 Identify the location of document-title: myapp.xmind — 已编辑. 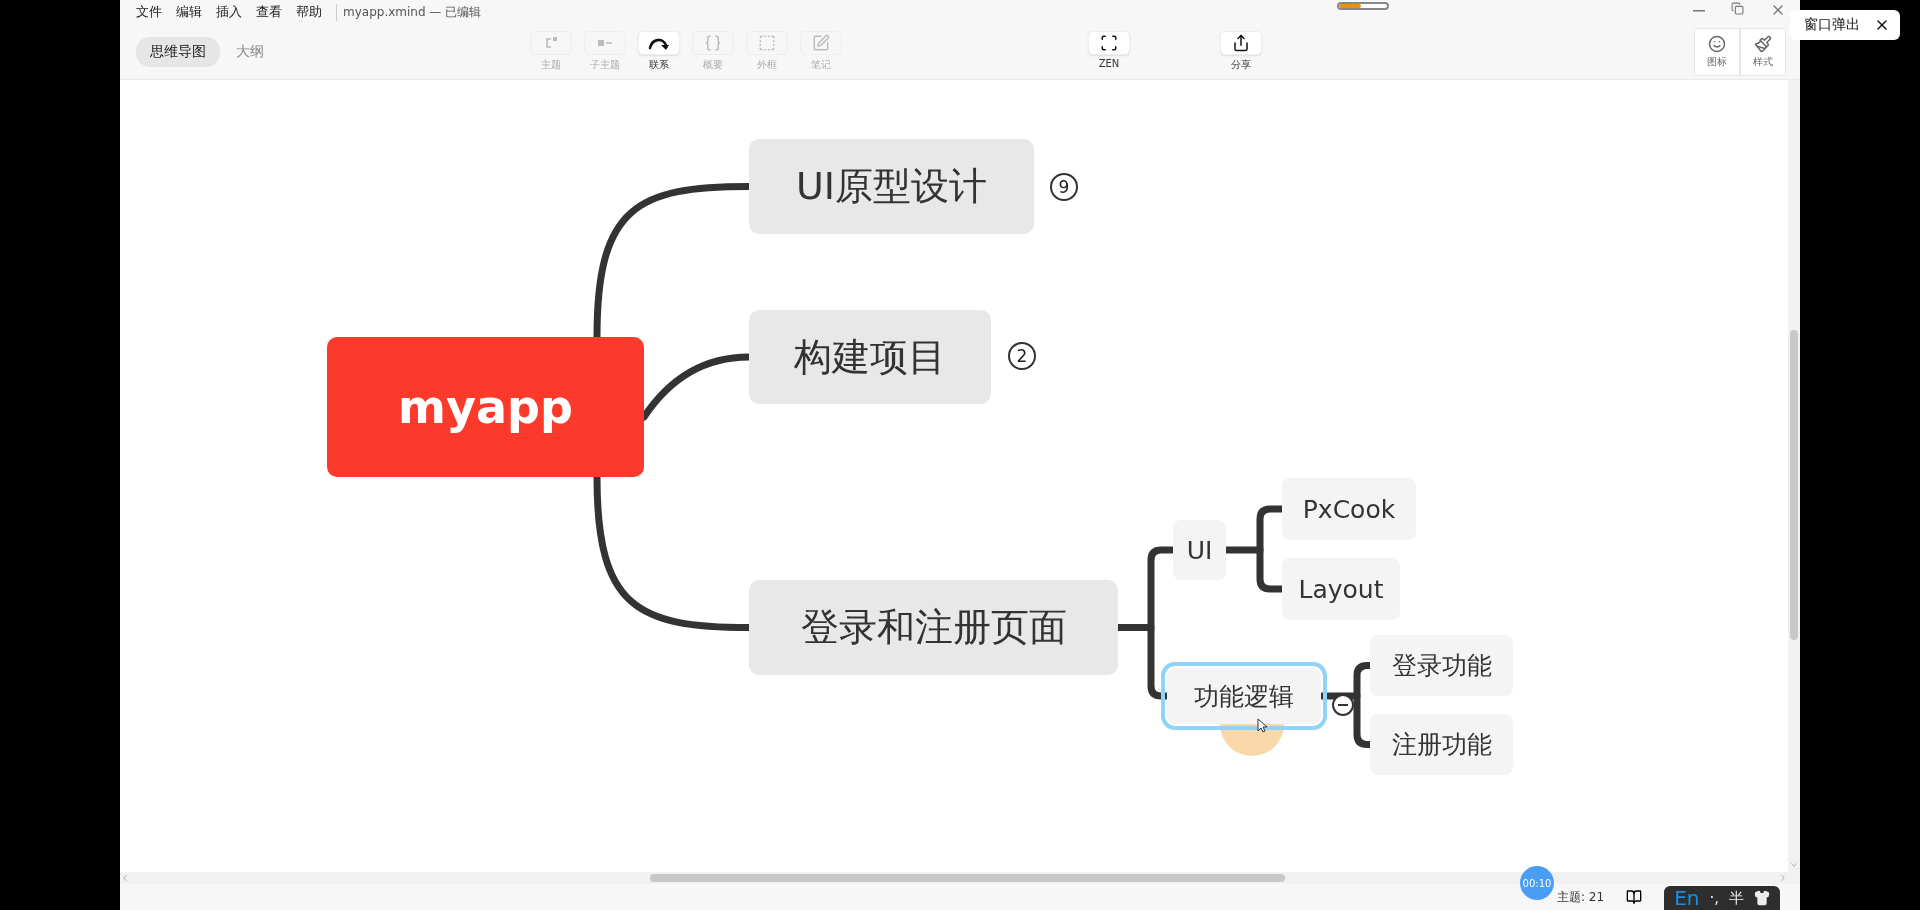
(409, 12).